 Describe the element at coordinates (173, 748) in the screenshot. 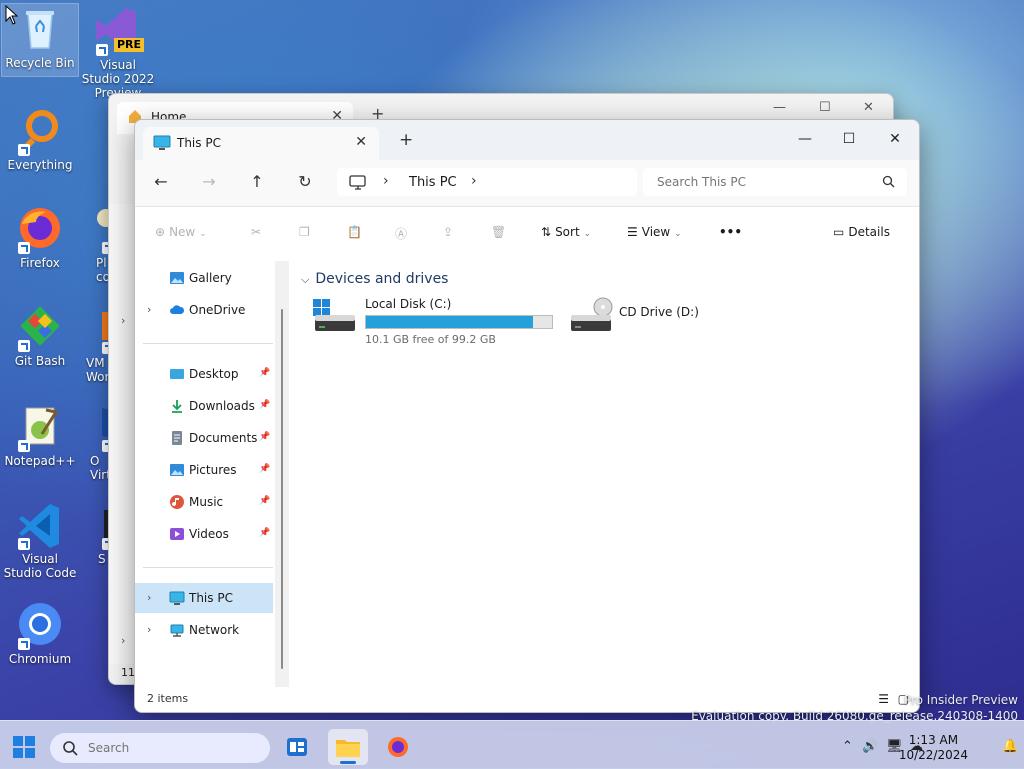

I see `taskbar-search-input` at that location.